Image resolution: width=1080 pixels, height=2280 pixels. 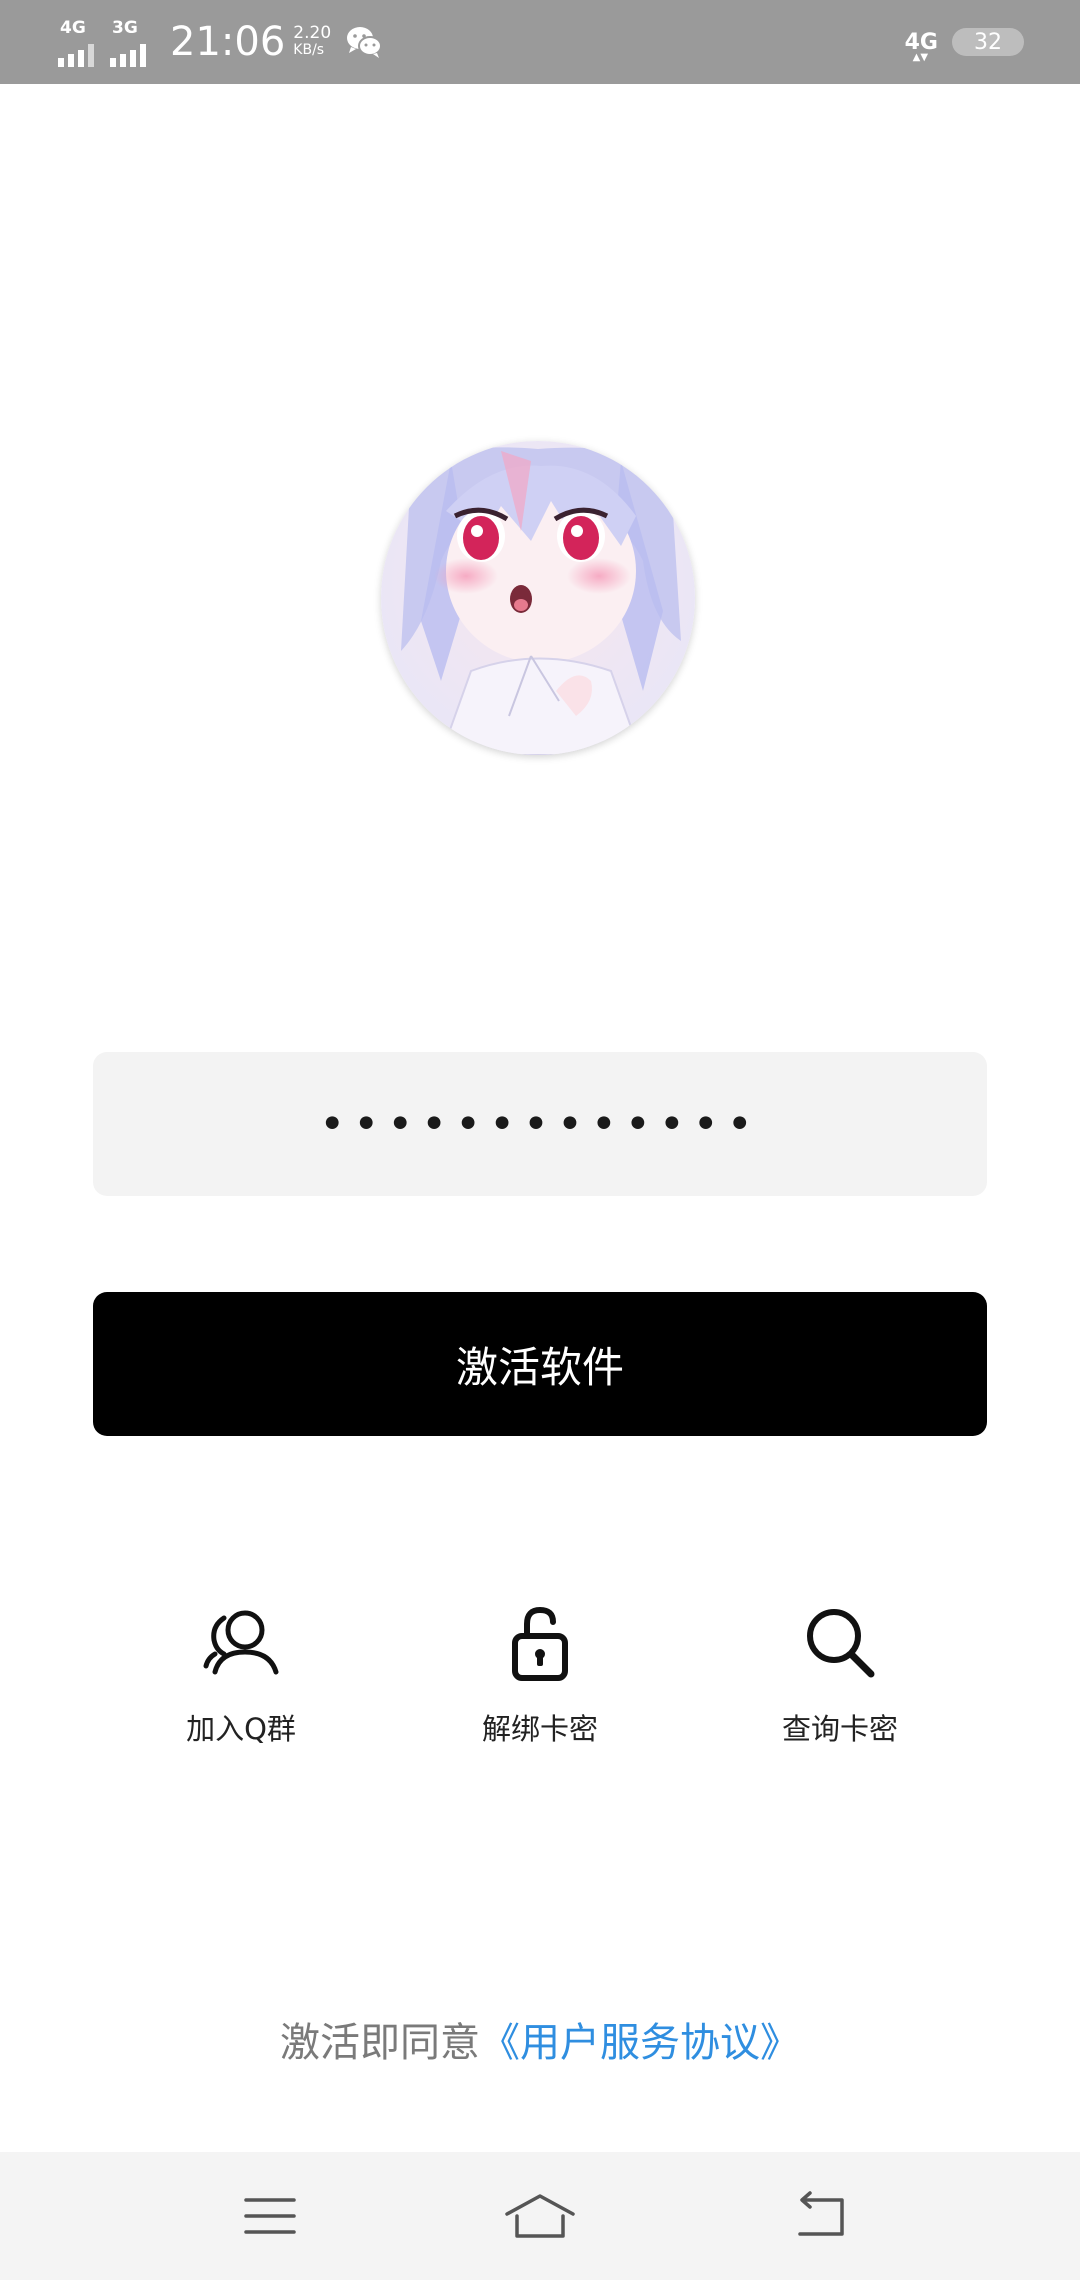 I want to click on query-card-key-button: 查询卡密, so click(x=840, y=1674).